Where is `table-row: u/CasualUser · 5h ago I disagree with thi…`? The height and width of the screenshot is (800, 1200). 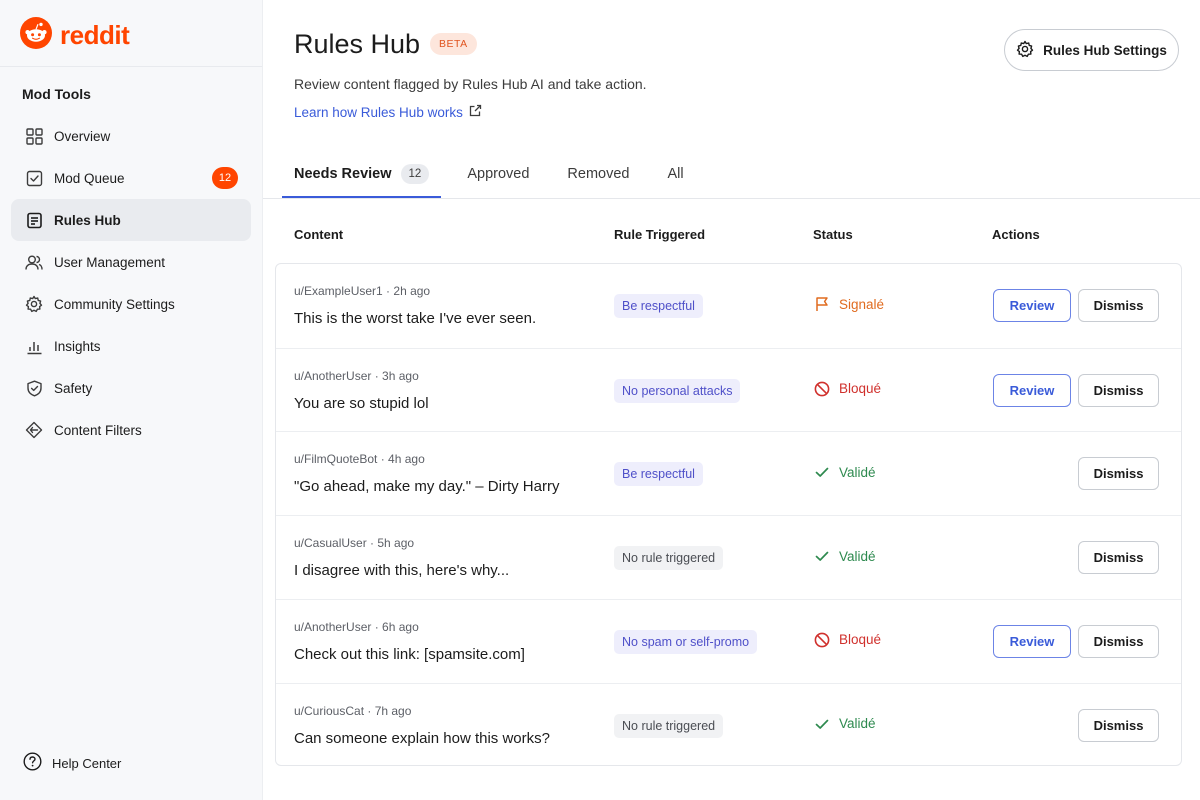
table-row: u/CasualUser · 5h ago I disagree with thi… is located at coordinates (728, 557).